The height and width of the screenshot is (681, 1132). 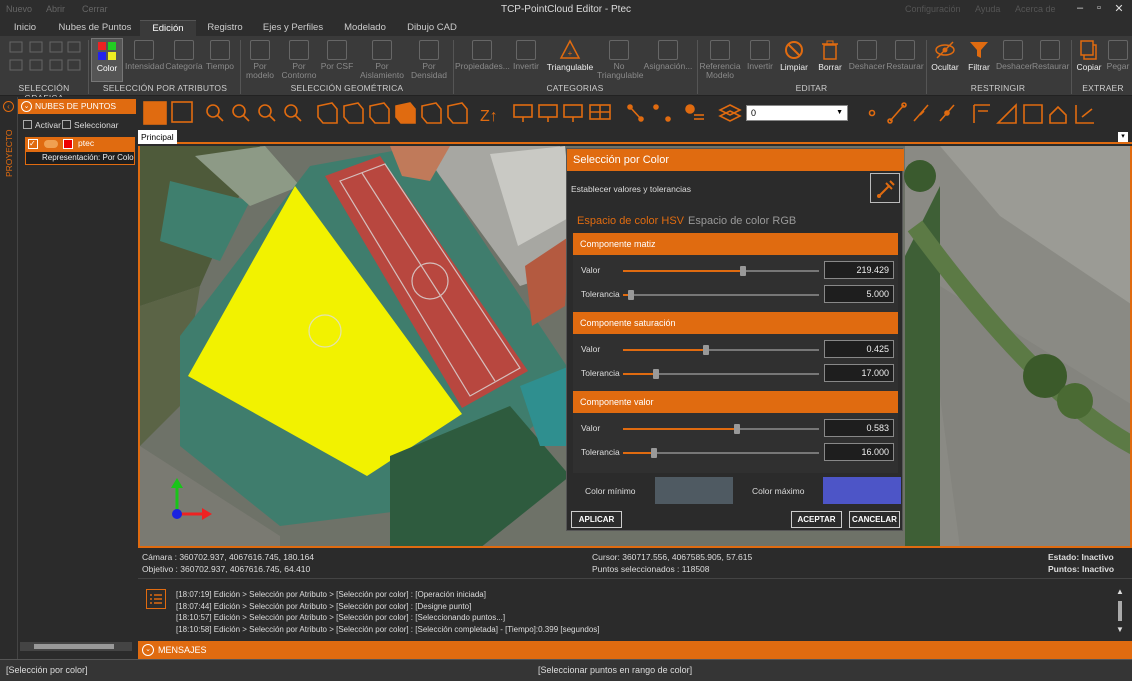 I want to click on edit-restore-icon, so click(x=905, y=50).